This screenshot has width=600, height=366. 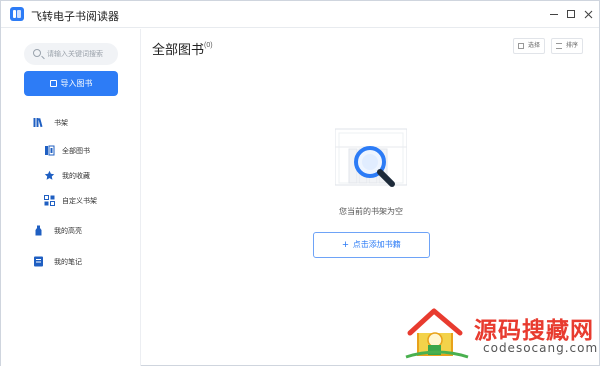 What do you see at coordinates (38, 123) in the screenshot?
I see `bookshelf-icon` at bounding box center [38, 123].